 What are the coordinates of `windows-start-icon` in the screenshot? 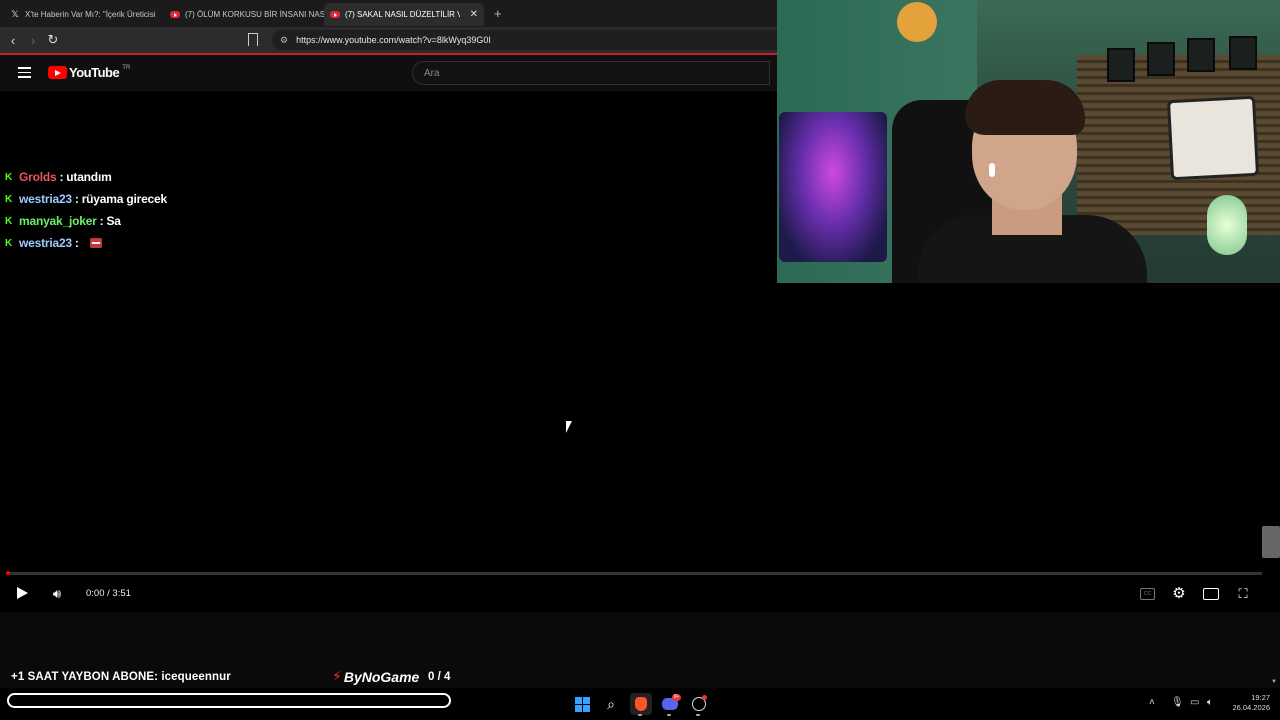 It's located at (582, 704).